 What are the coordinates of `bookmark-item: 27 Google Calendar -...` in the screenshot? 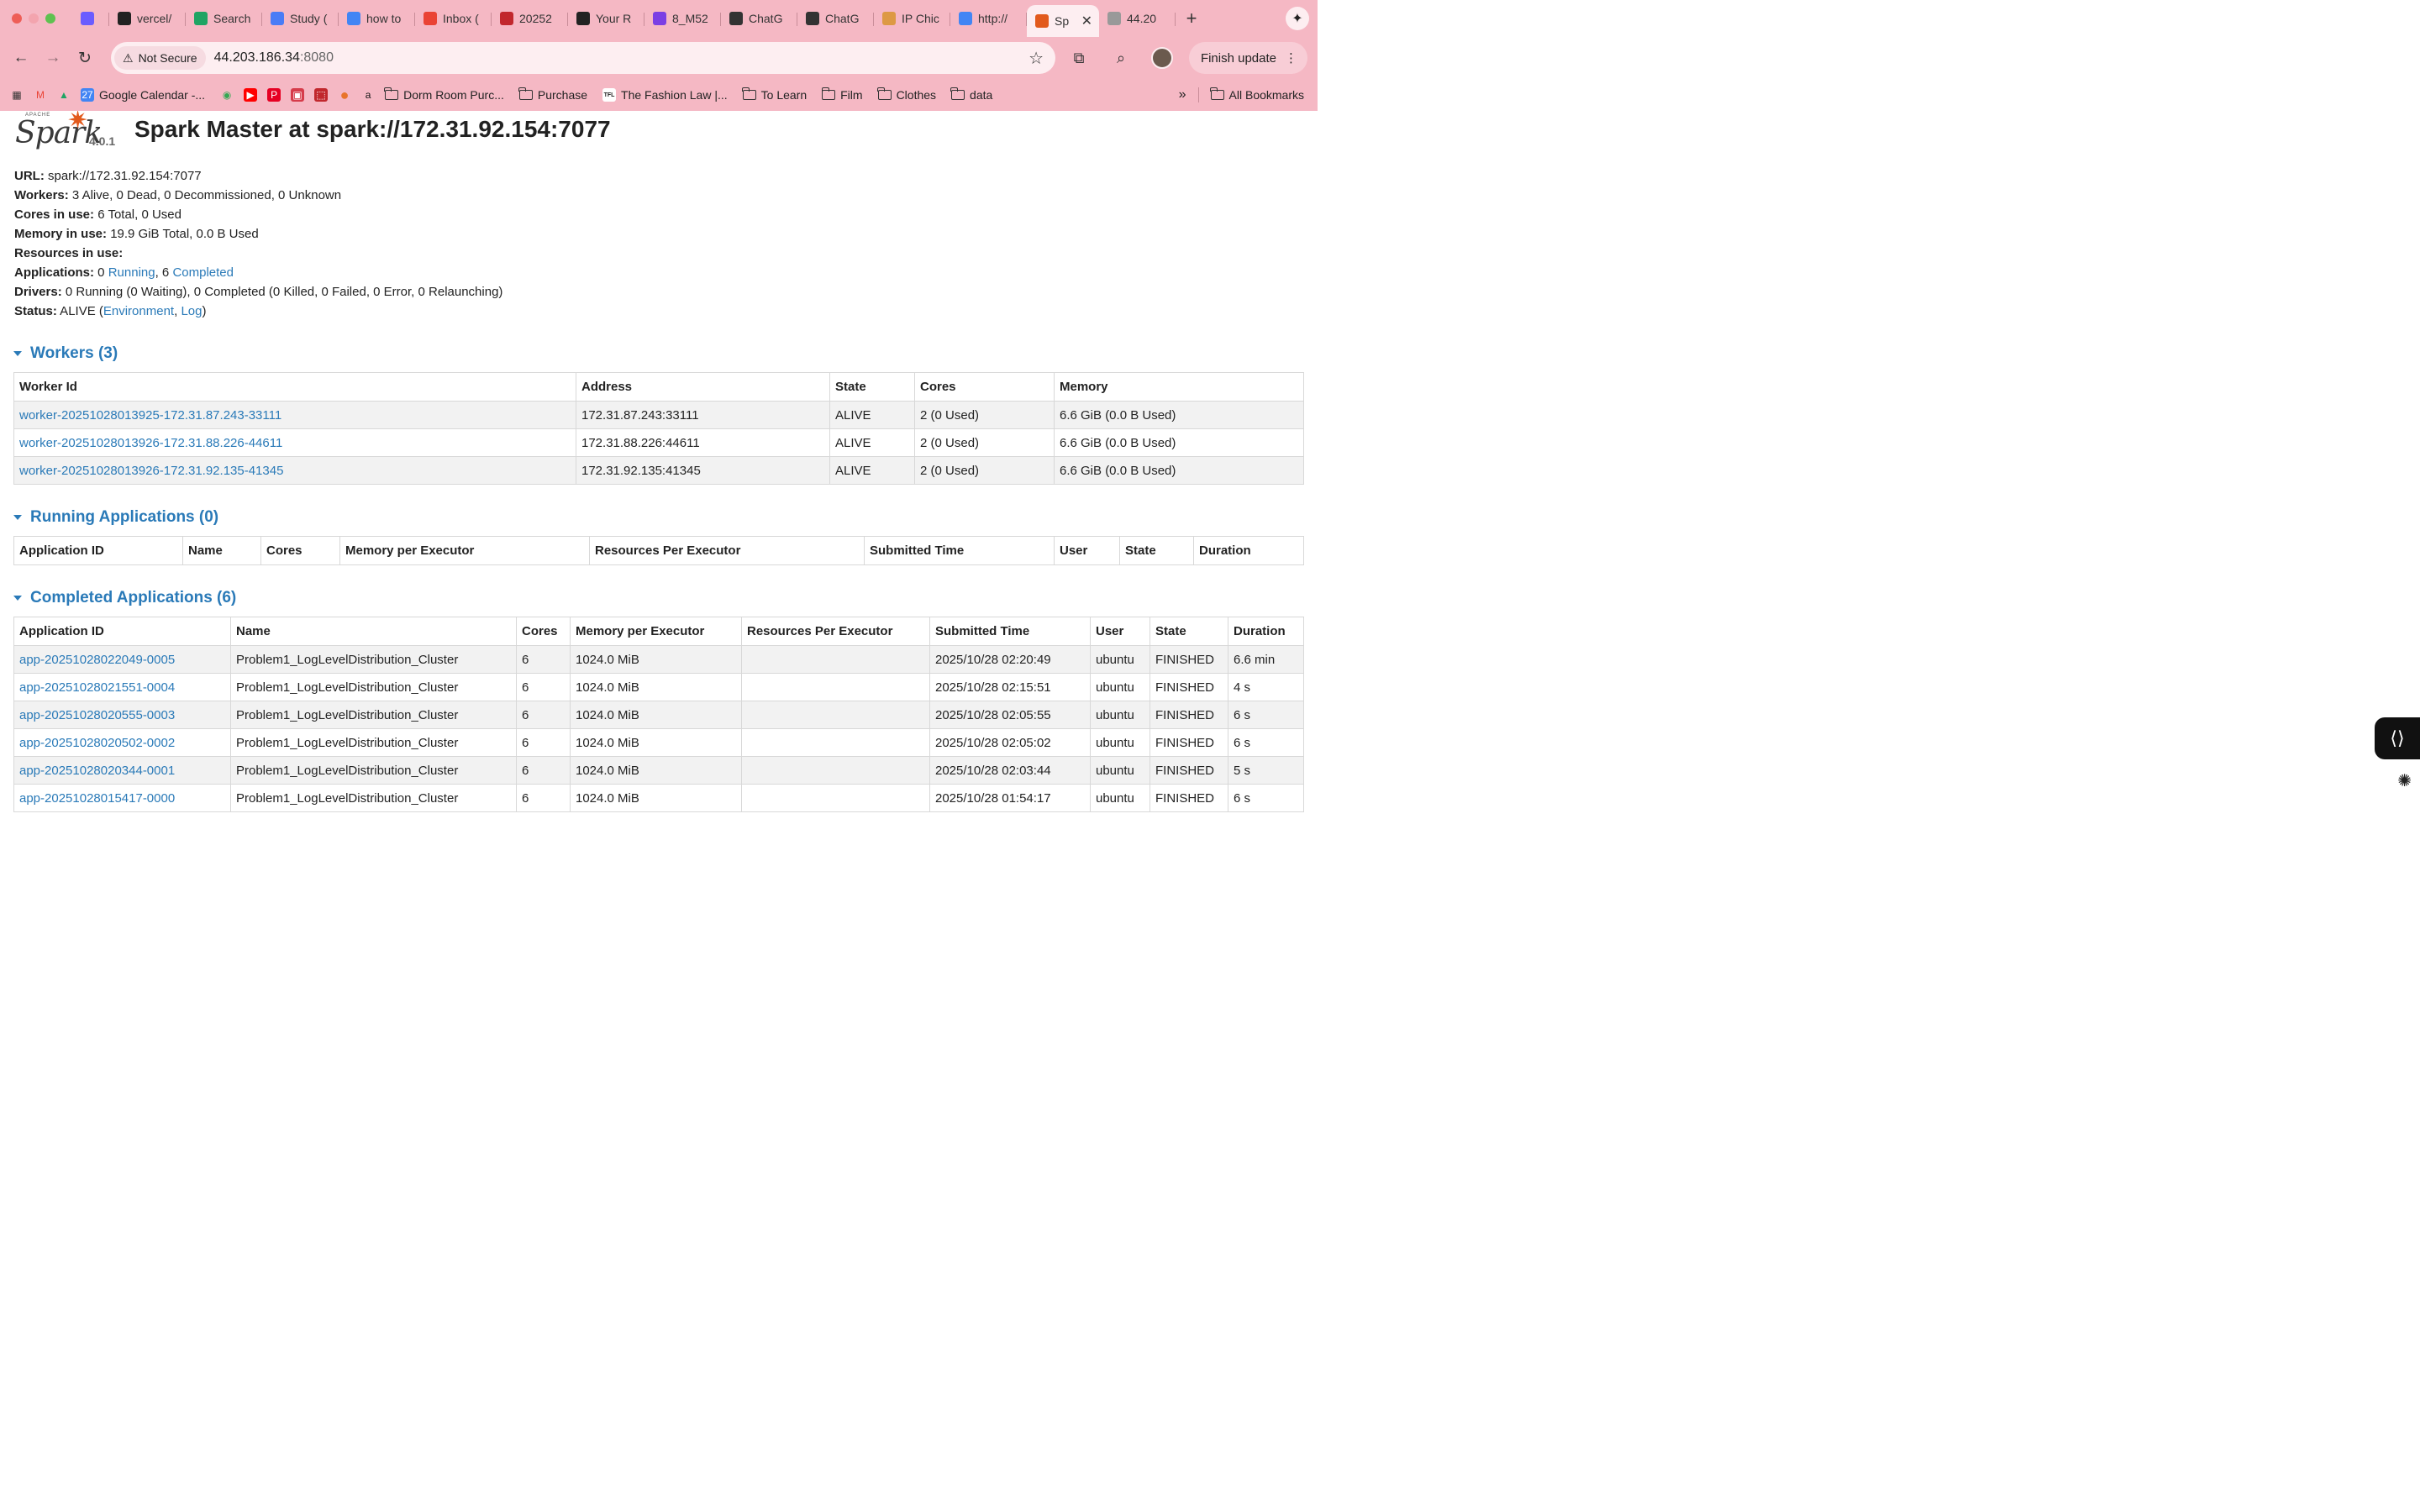 It's located at (143, 95).